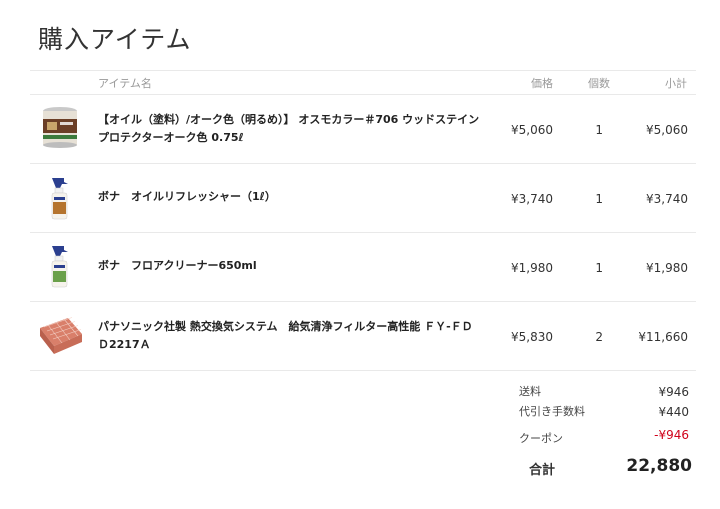 The height and width of the screenshot is (509, 720). I want to click on item-qty: 2, so click(599, 337).